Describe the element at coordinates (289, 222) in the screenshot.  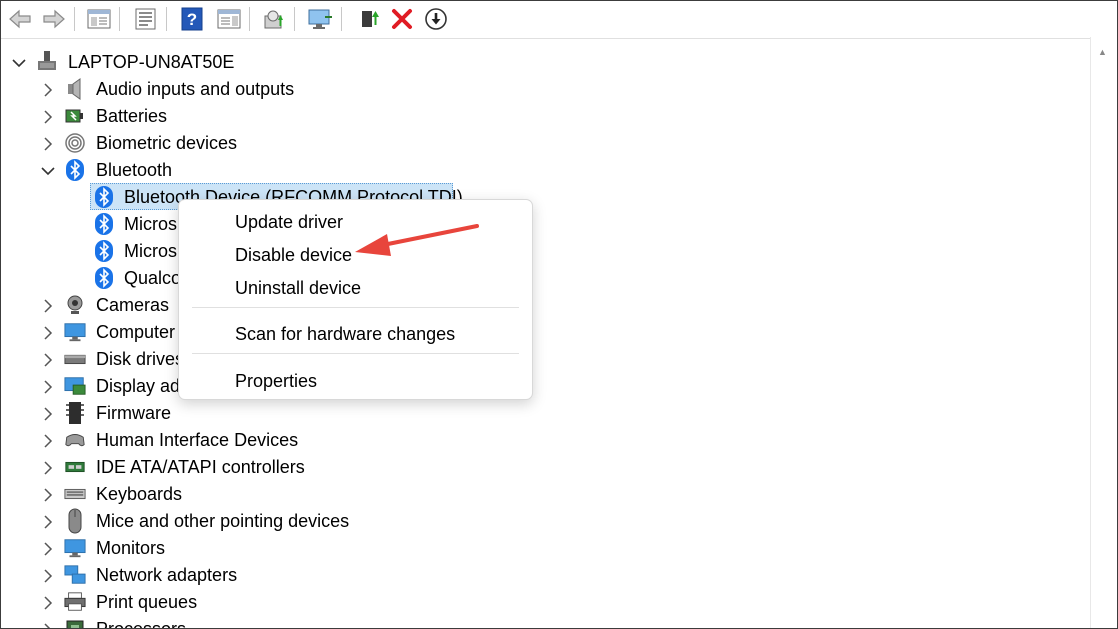
I see `menu-item-update-driver: Update driver` at that location.